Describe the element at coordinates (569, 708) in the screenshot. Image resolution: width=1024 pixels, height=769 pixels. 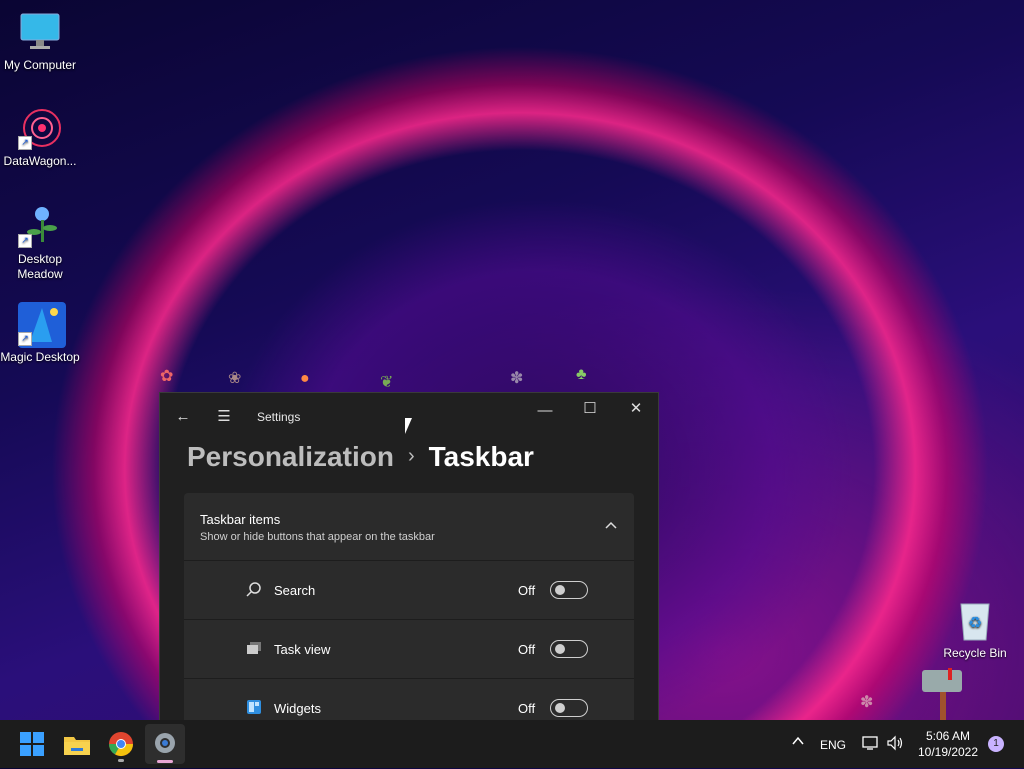
I see `widgets-toggle` at that location.